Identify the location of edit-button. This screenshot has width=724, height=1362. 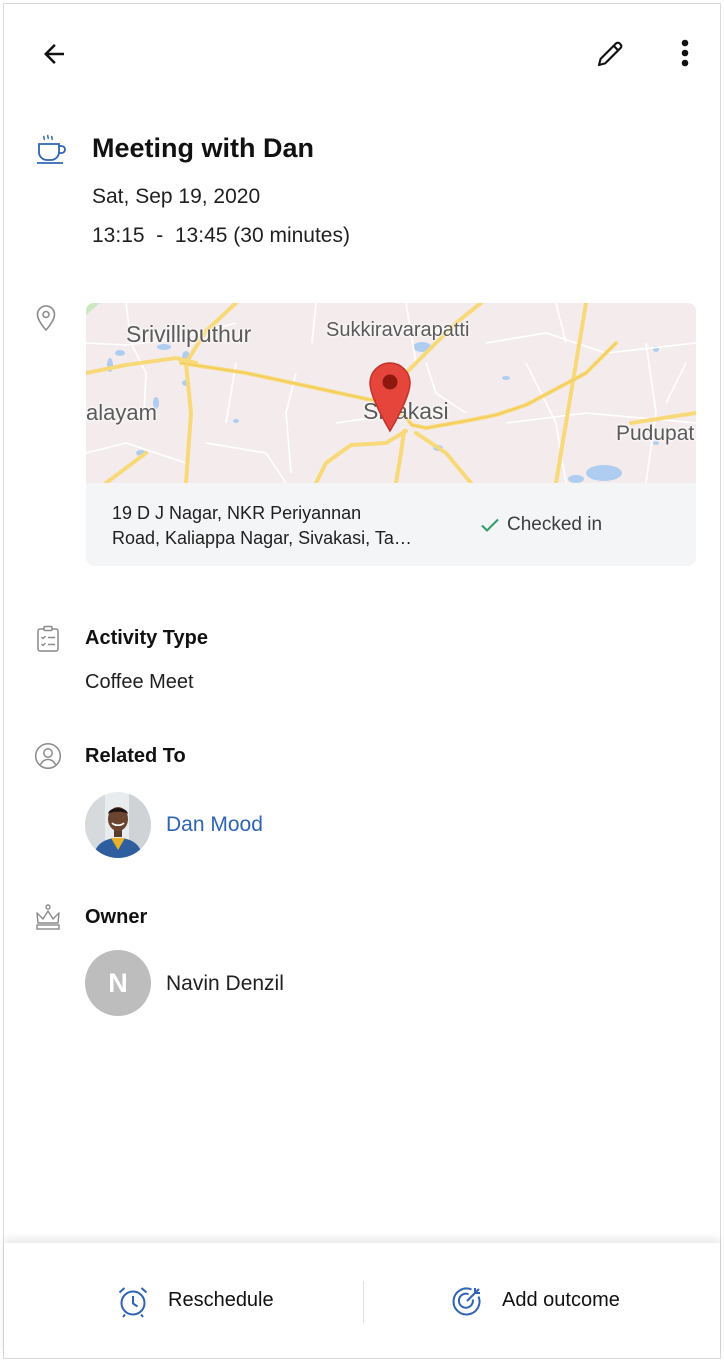
(611, 53).